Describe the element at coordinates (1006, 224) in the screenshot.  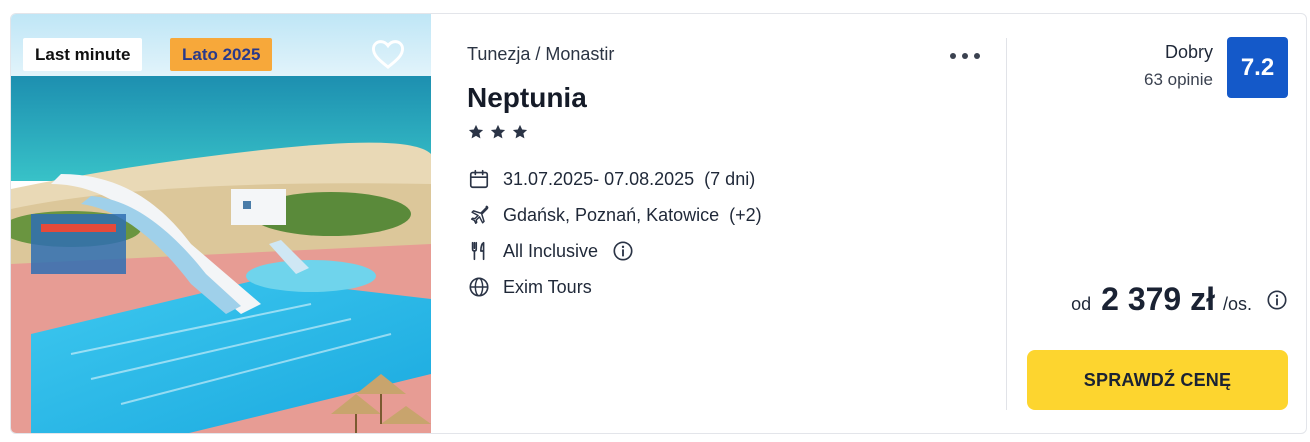
I see `divider` at that location.